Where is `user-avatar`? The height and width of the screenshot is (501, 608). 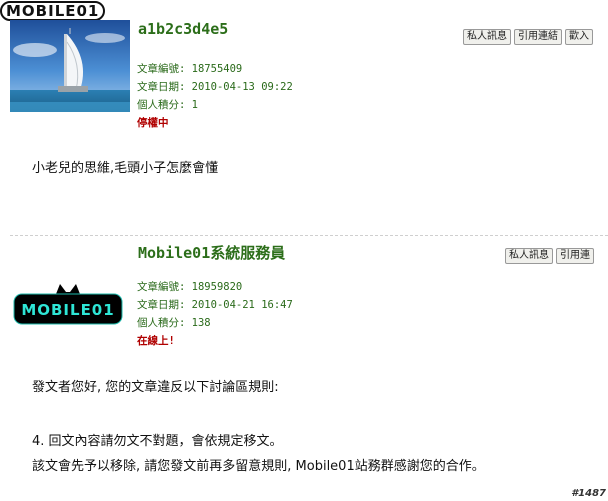
user-avatar is located at coordinates (70, 66).